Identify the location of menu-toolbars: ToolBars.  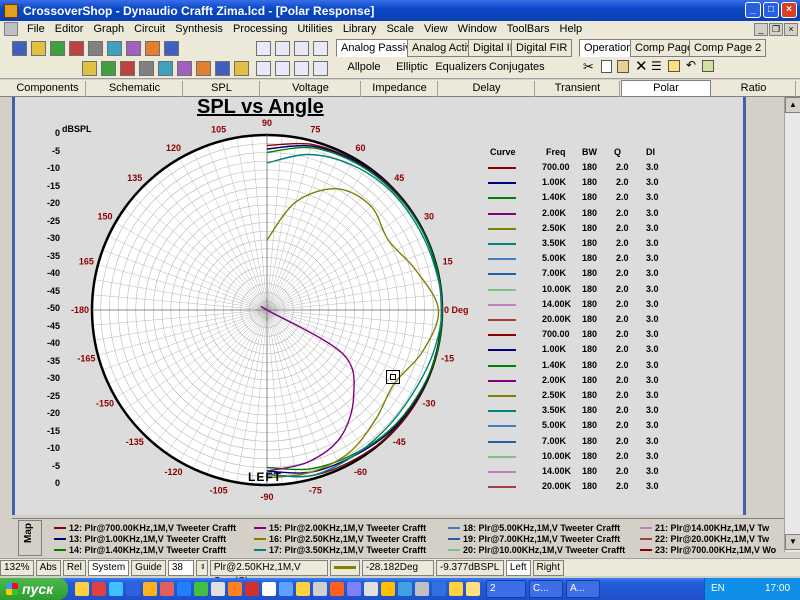
(528, 29).